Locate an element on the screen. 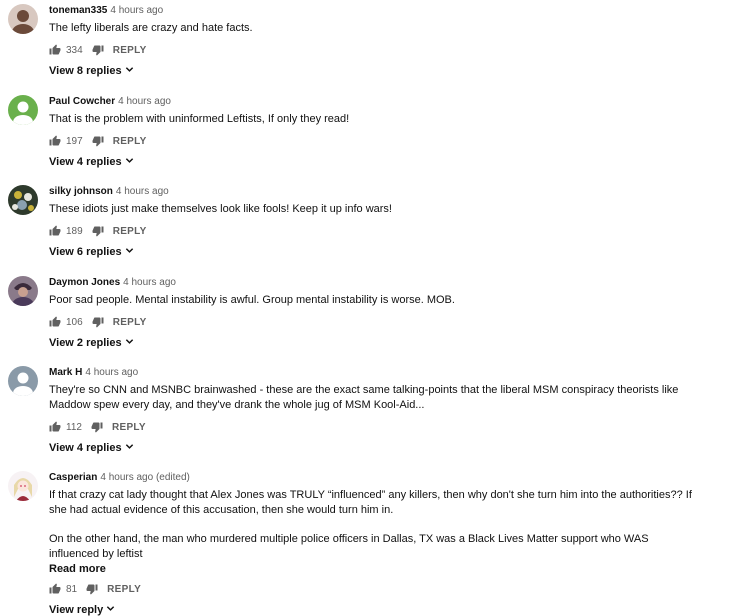 This screenshot has width=736, height=616. view-replies-button: View reply is located at coordinates (372, 610).